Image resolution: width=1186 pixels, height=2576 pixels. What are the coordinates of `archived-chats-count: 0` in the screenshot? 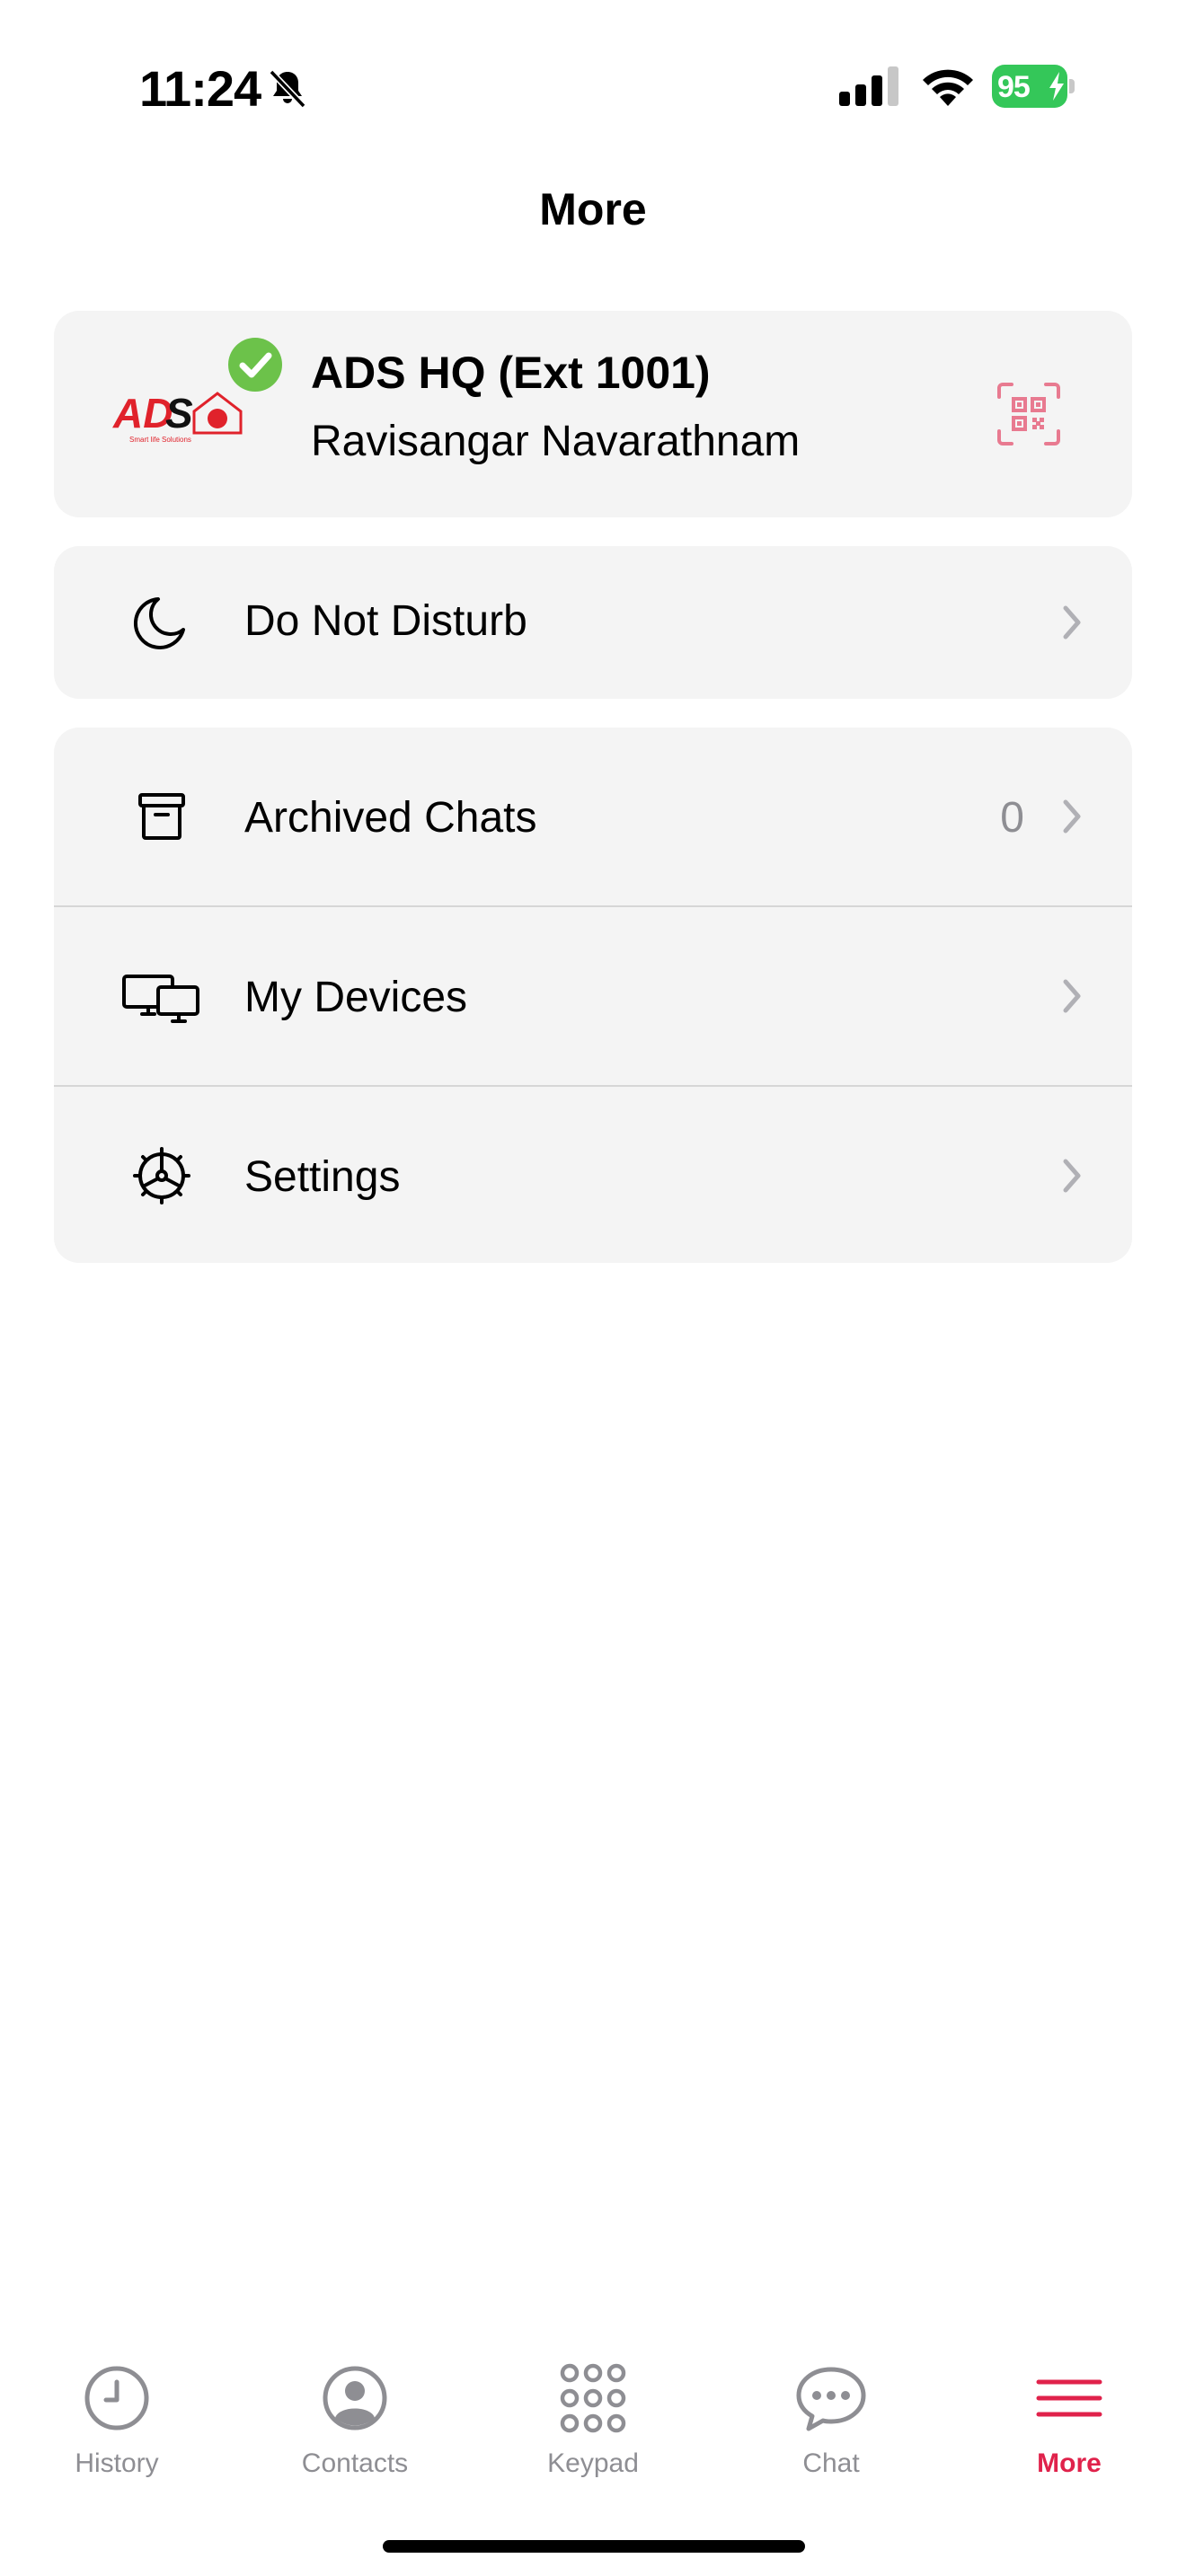 It's located at (1012, 818).